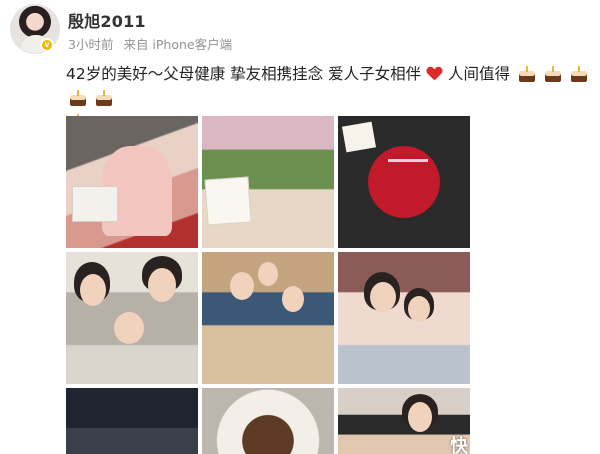  Describe the element at coordinates (132, 421) in the screenshot. I see `photo-stage-performance` at that location.